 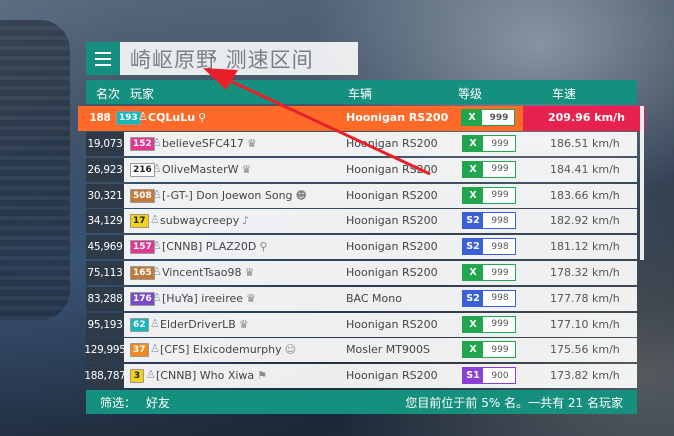 What do you see at coordinates (203, 298) in the screenshot?
I see `player-name: [HuYa] ireeiree` at bounding box center [203, 298].